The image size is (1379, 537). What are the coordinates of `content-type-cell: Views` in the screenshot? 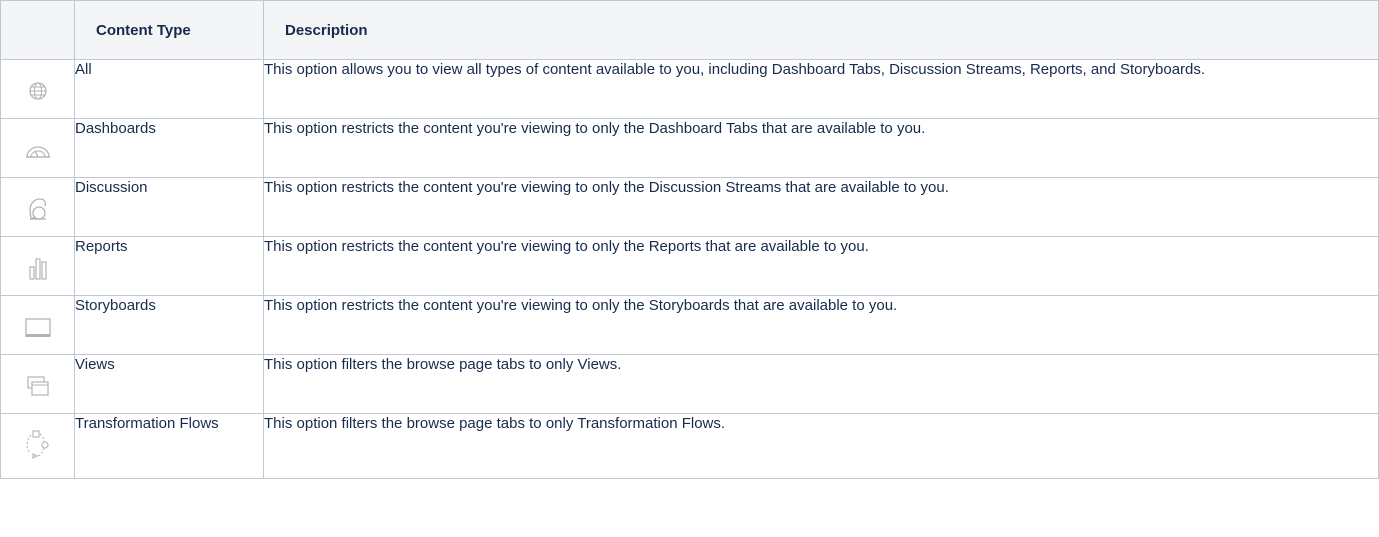 It's located at (169, 384).